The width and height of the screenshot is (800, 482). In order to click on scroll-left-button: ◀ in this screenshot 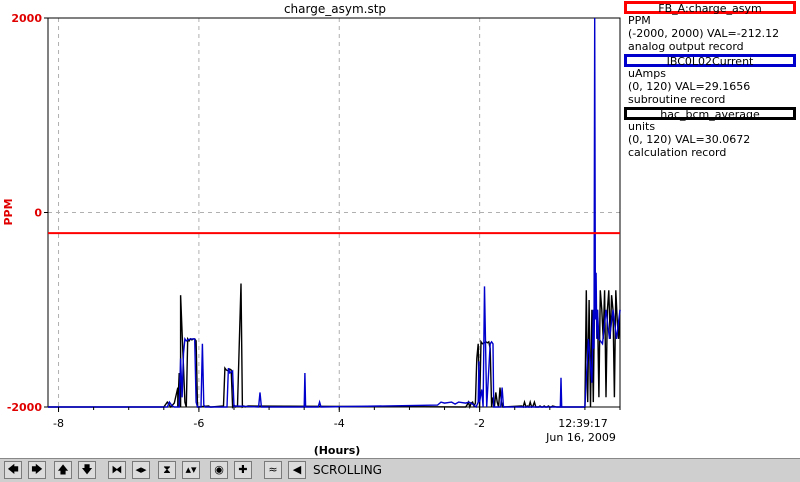, I will do `click(297, 470)`.